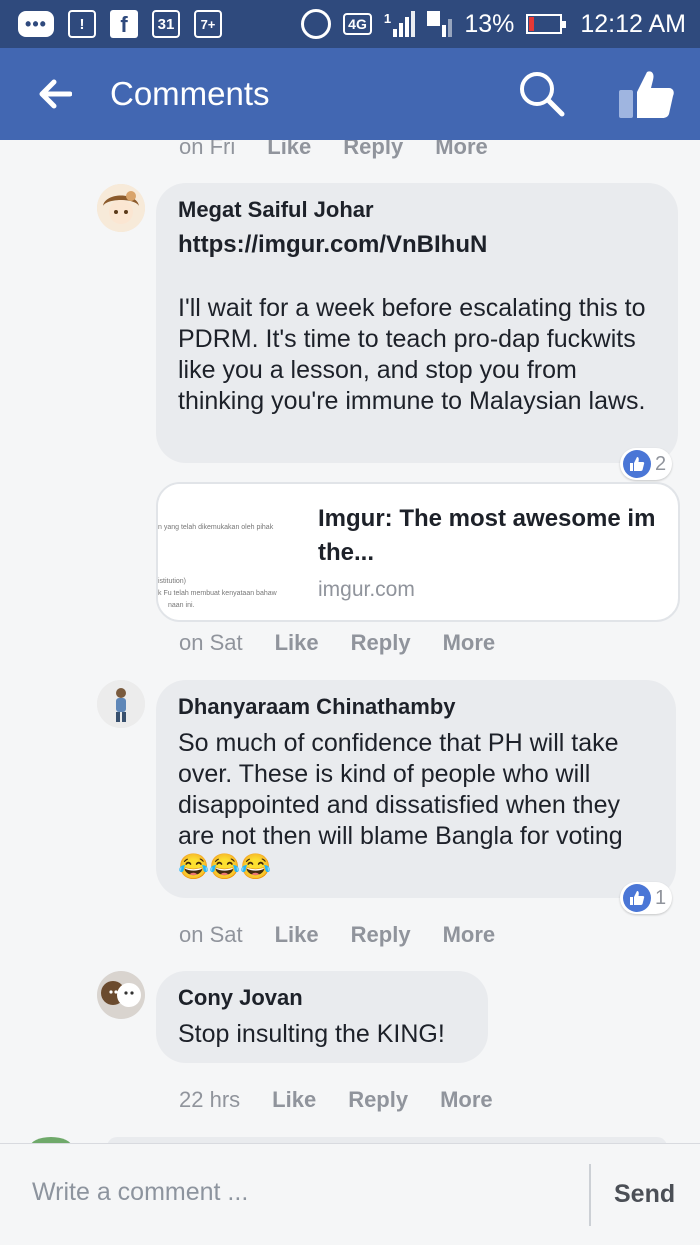 Image resolution: width=700 pixels, height=1245 pixels. I want to click on alert-notification-icon: !, so click(82, 24).